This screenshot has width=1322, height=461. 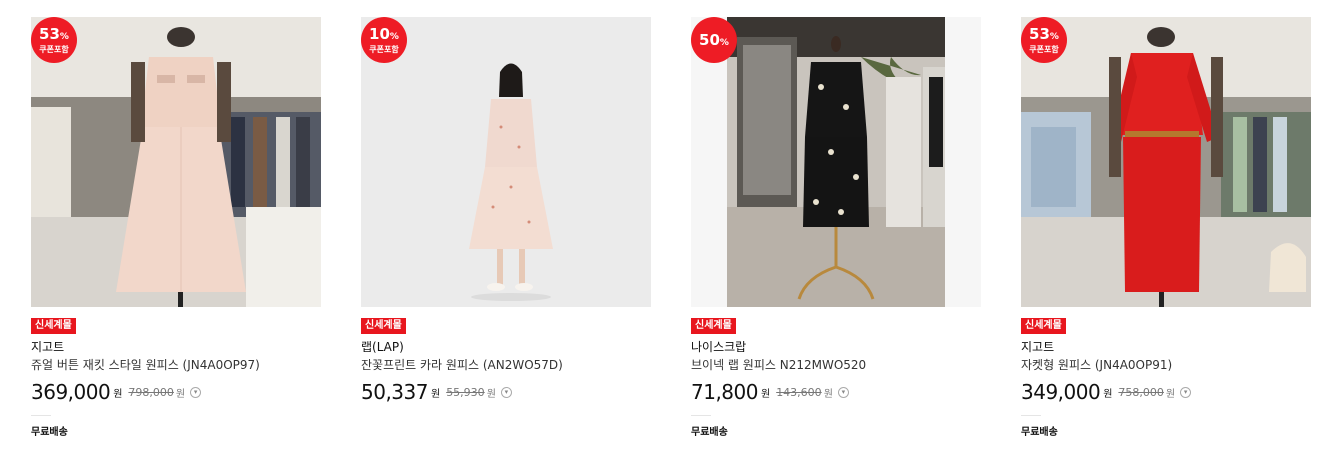 I want to click on sale-price: 369,000, so click(x=71, y=392).